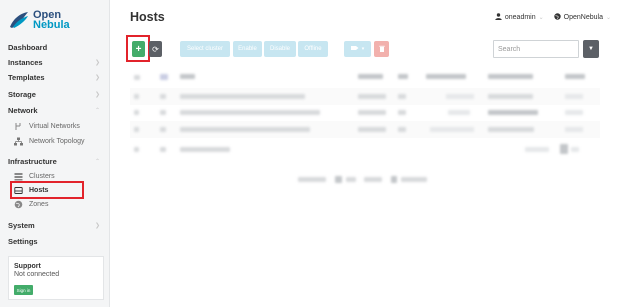  Describe the element at coordinates (247, 49) in the screenshot. I see `enable-button: Enable` at that location.